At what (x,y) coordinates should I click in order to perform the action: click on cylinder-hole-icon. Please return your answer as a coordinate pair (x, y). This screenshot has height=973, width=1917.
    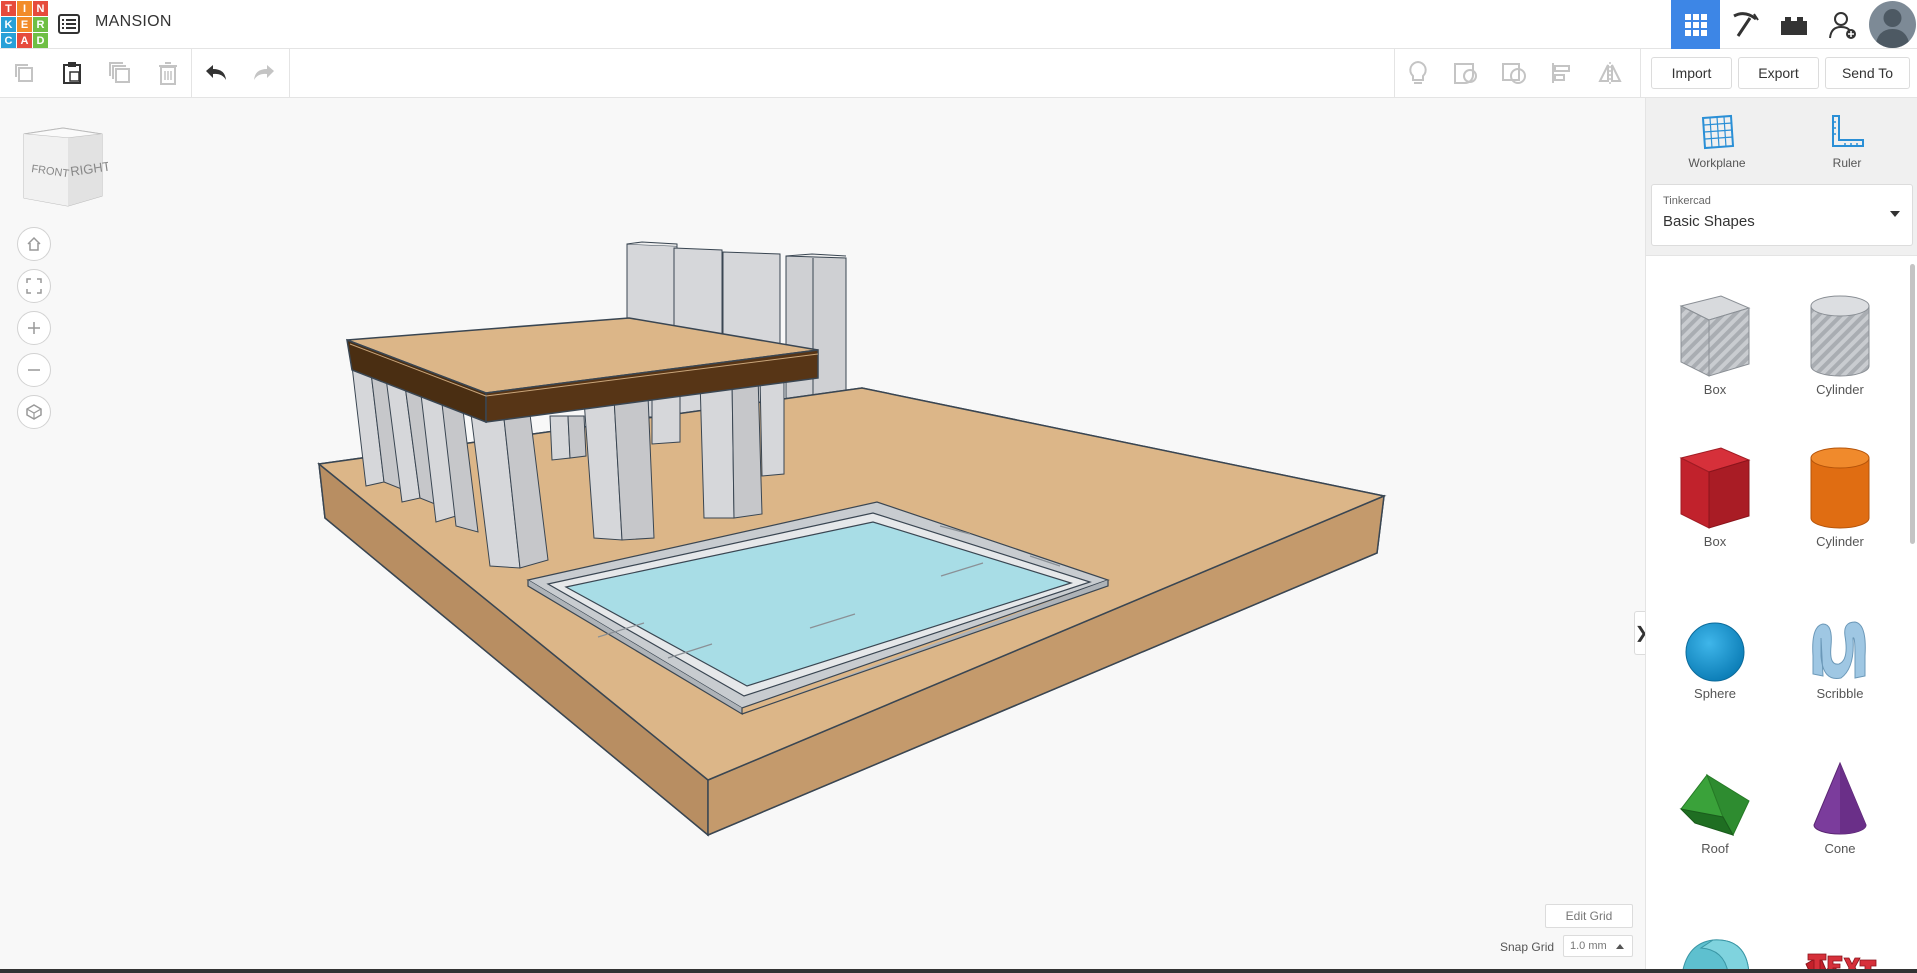
    Looking at the image, I should click on (1840, 336).